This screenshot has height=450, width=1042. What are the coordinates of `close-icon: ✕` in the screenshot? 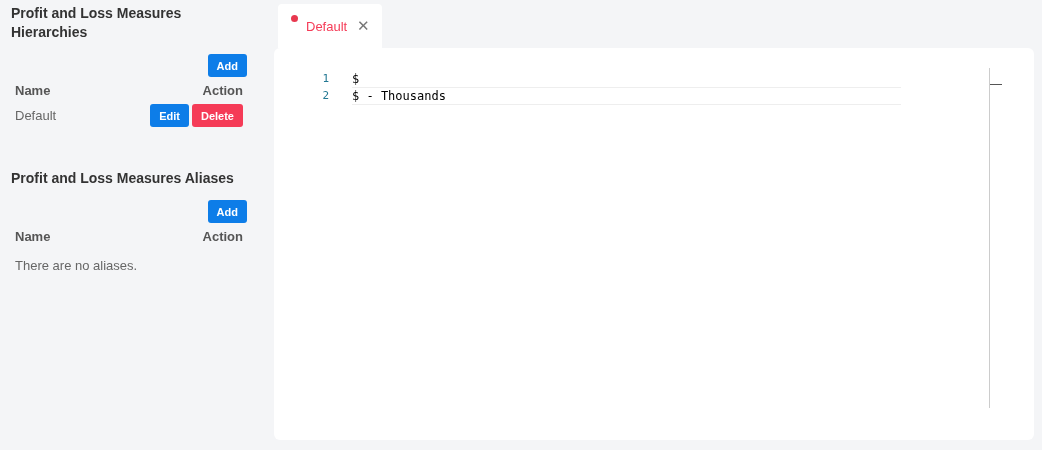 It's located at (364, 26).